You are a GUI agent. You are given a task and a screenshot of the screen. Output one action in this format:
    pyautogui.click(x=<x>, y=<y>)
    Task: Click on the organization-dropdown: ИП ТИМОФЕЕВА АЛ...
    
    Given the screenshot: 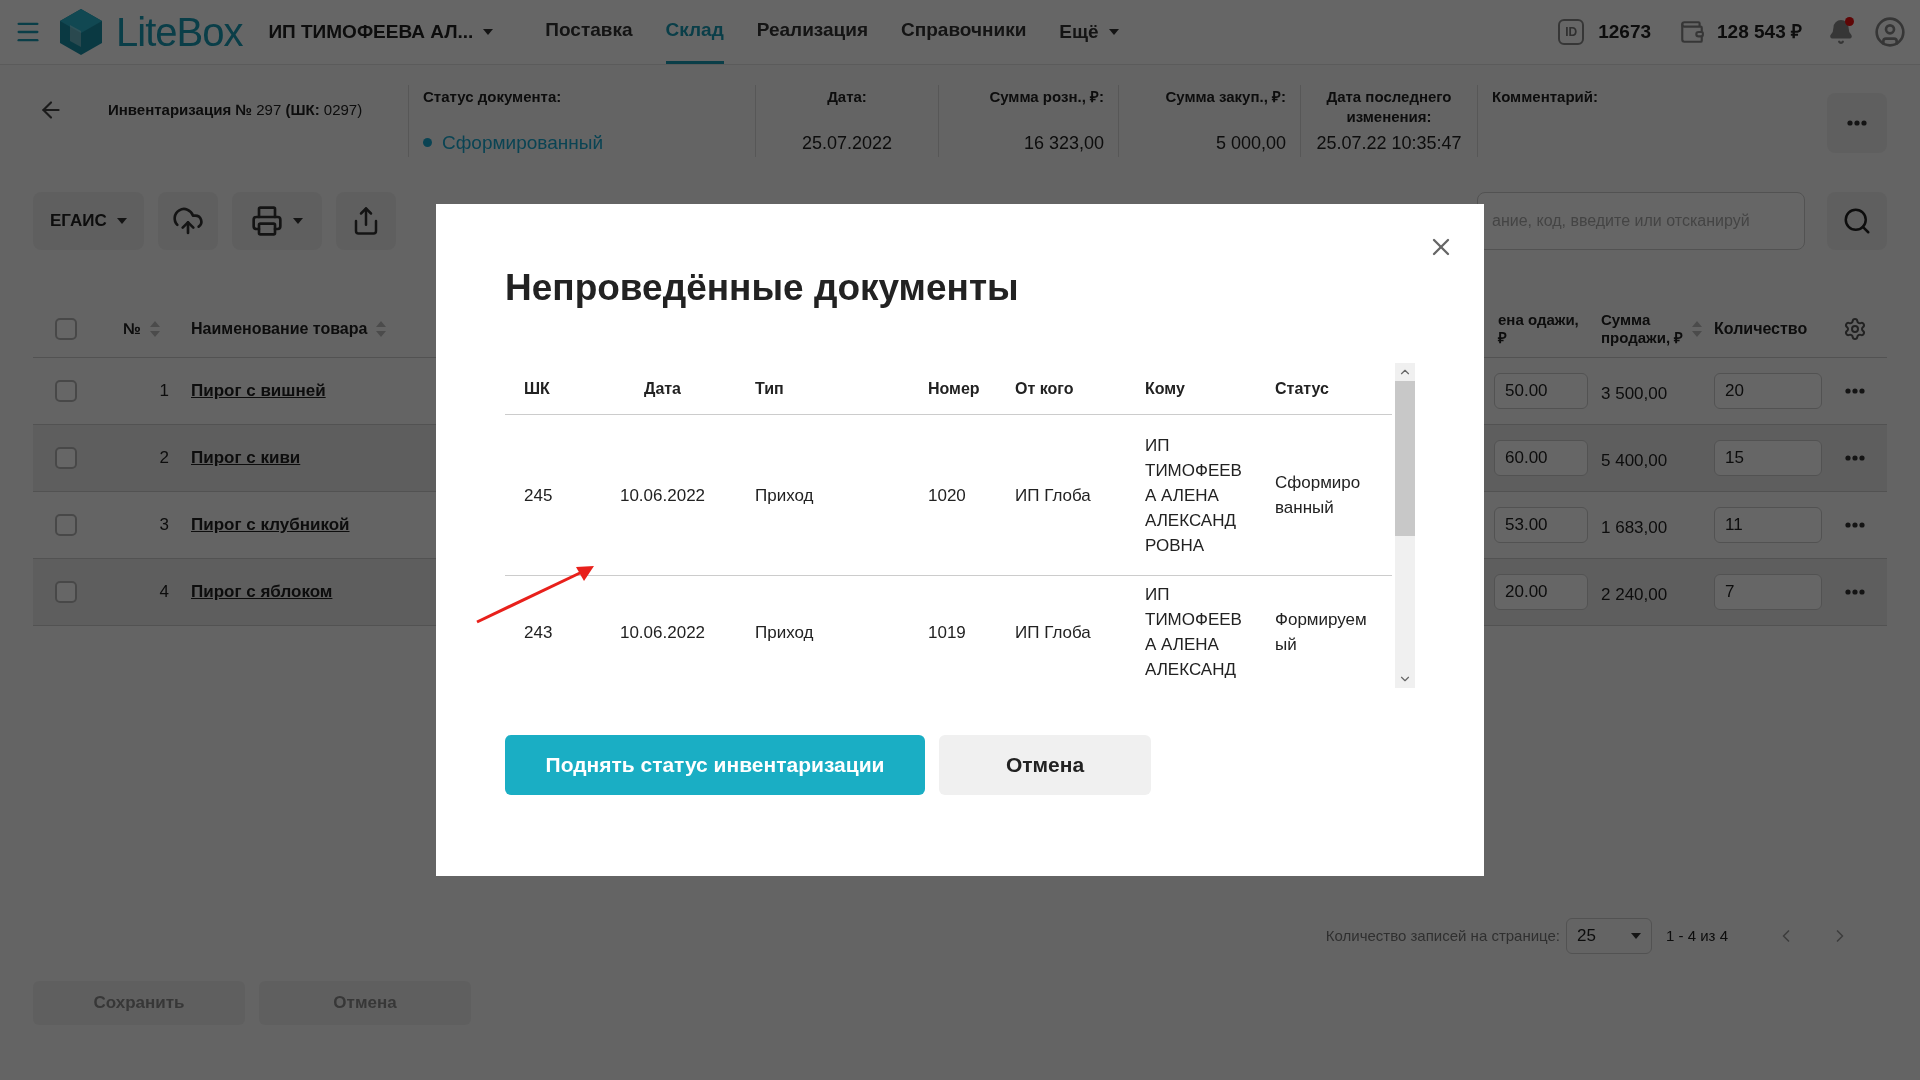 What is the action you would take?
    pyautogui.click(x=381, y=32)
    